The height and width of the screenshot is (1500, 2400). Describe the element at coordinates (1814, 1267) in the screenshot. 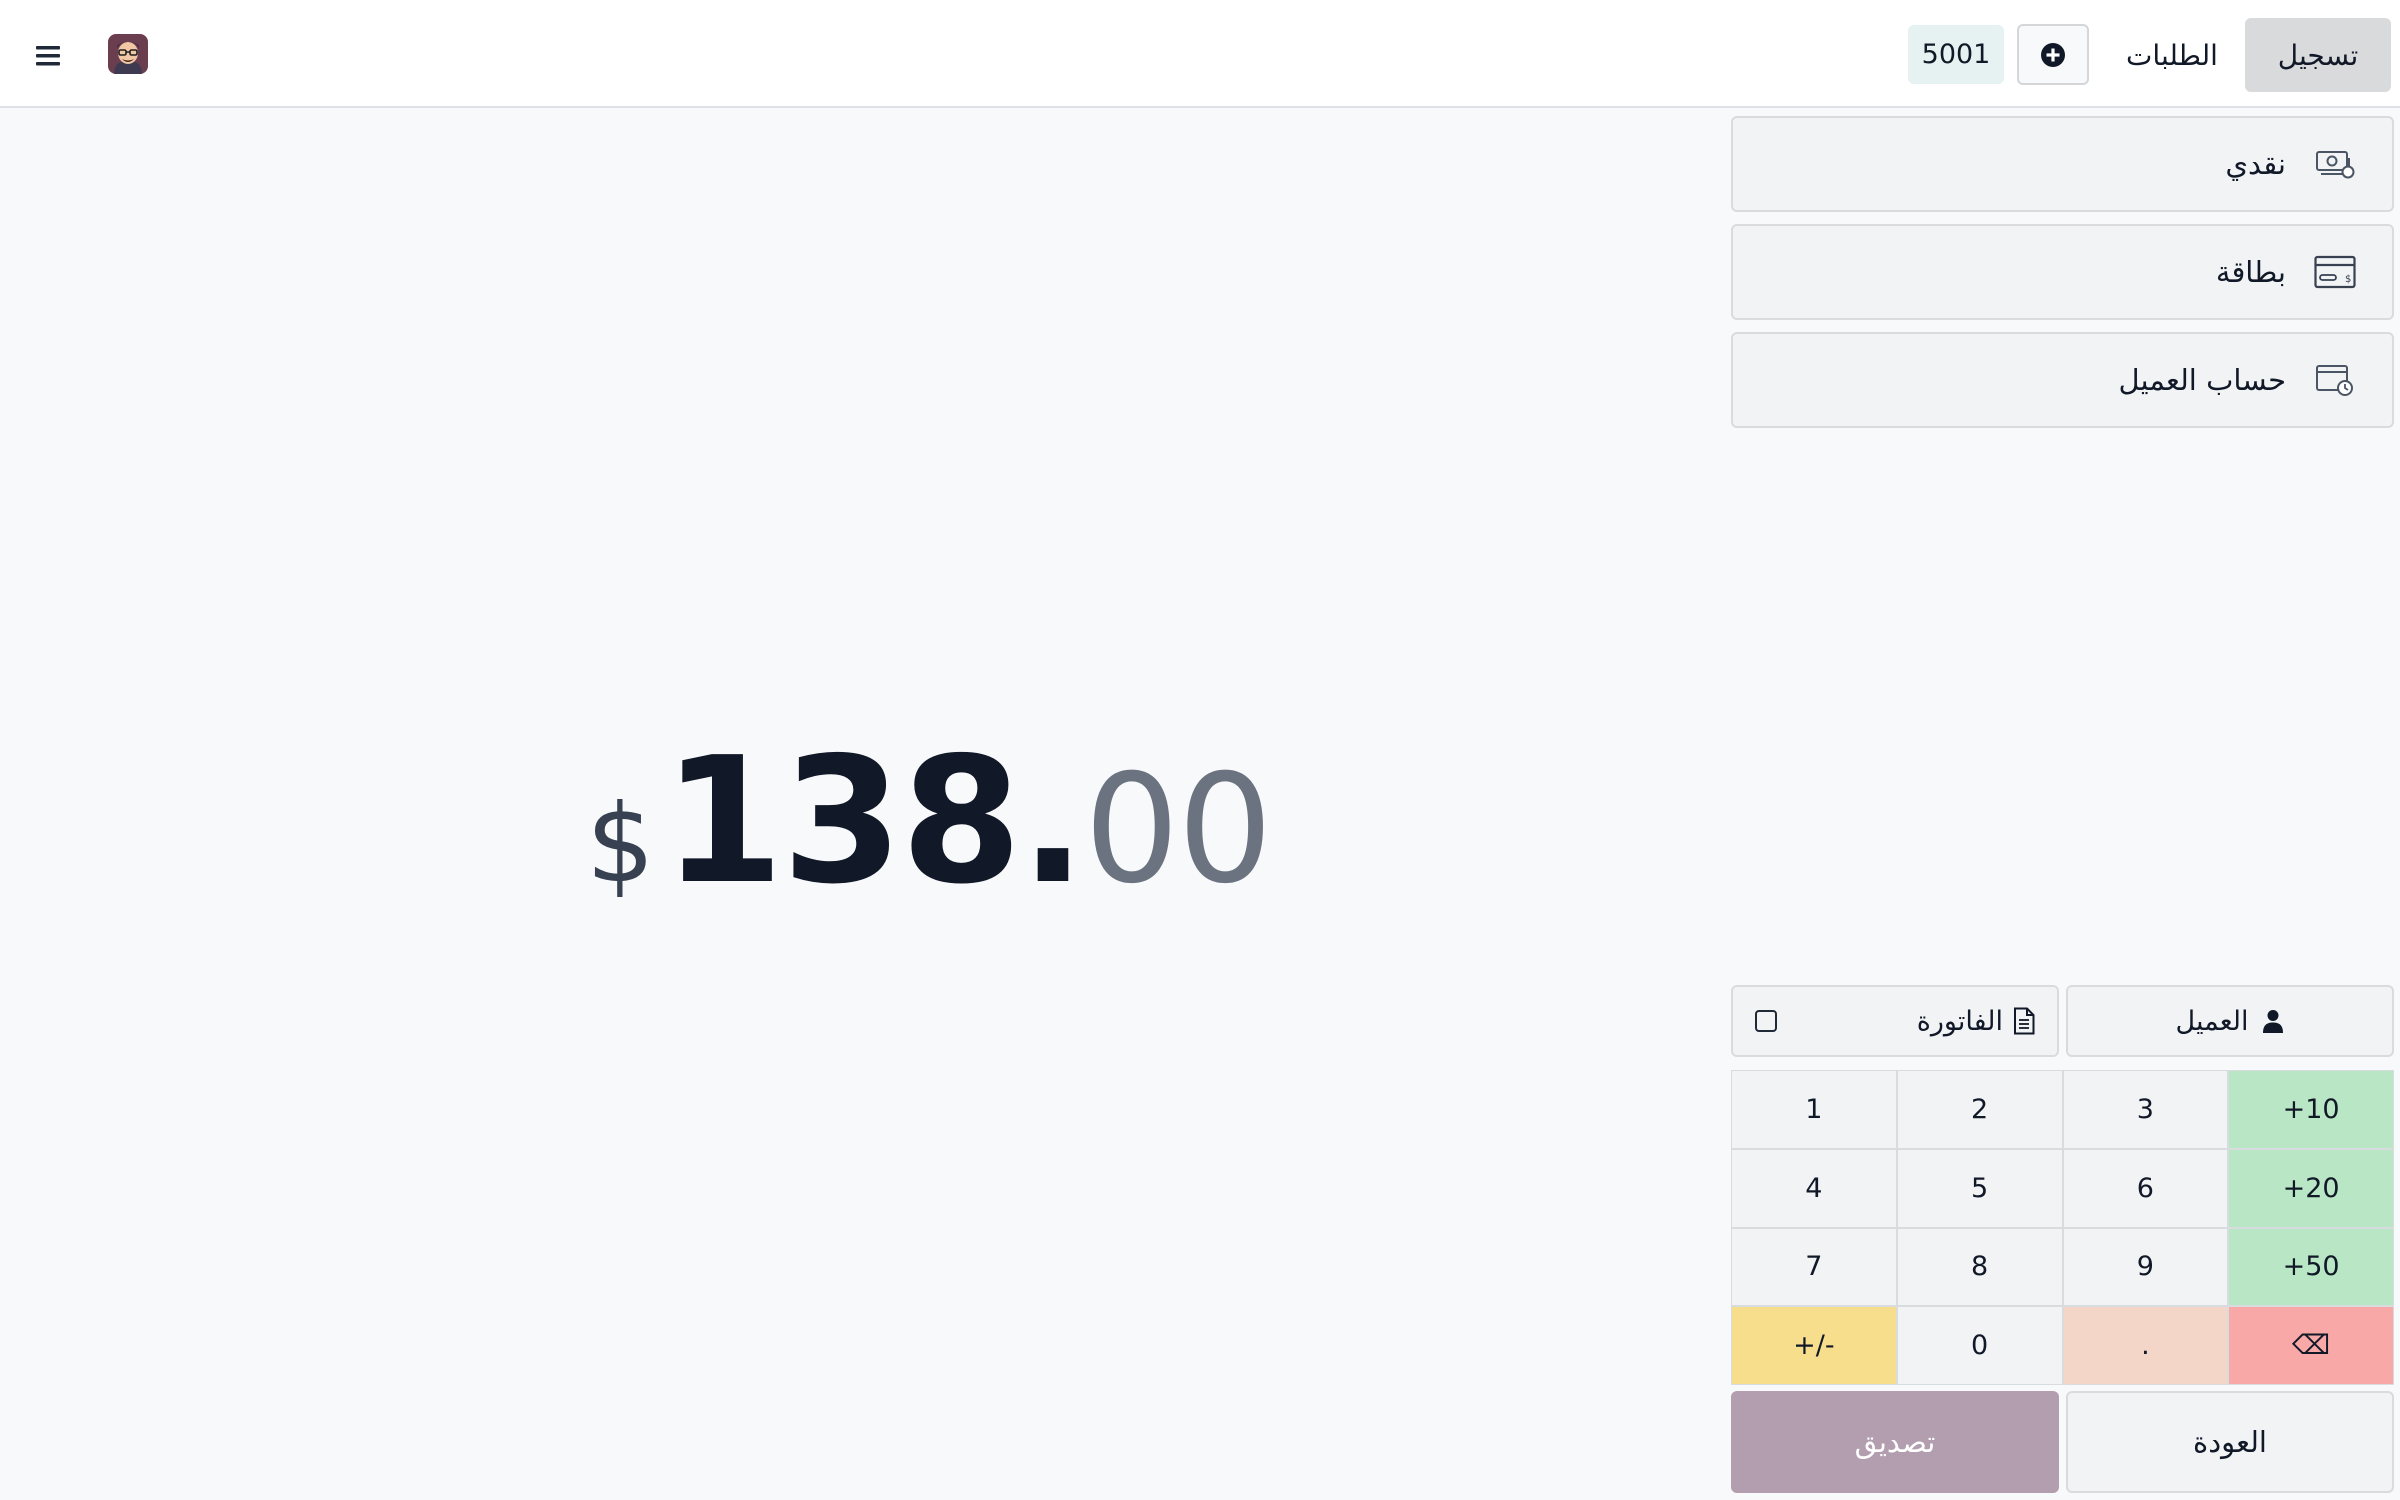

I see `numpad-key-7: 7` at that location.